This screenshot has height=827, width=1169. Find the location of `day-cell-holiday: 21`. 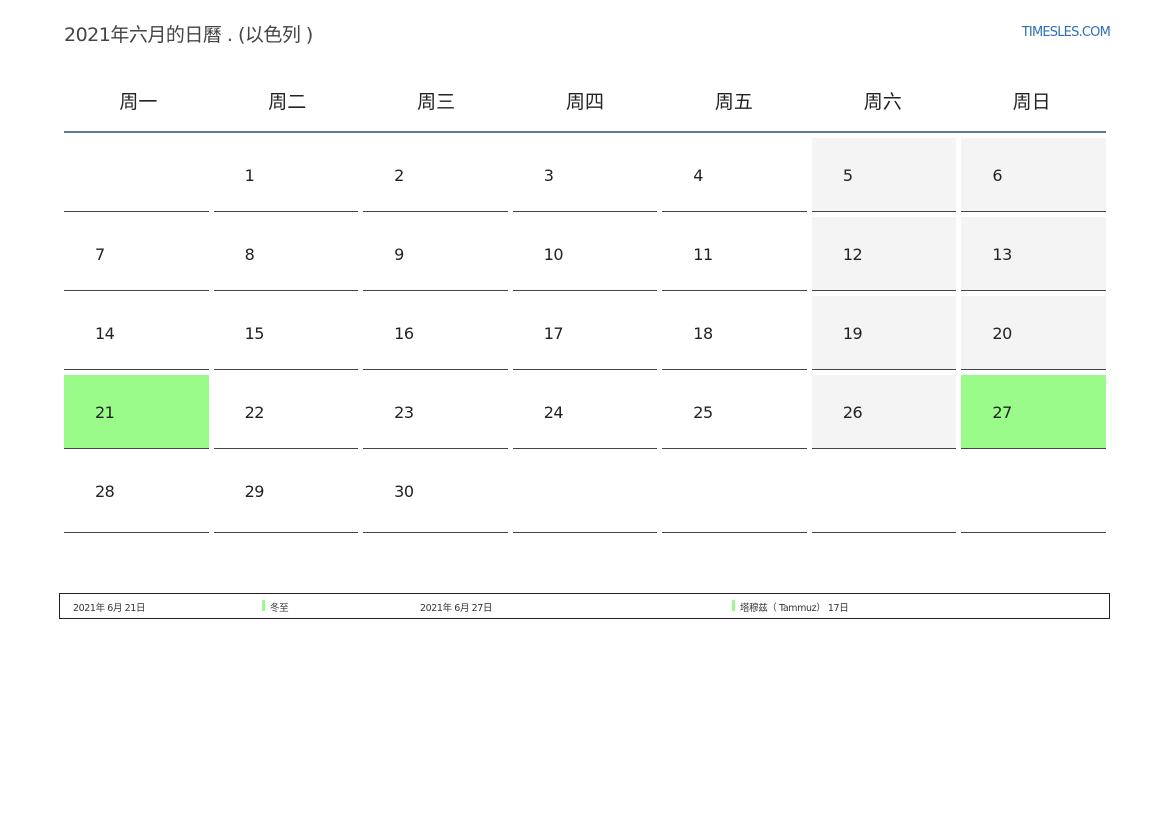

day-cell-holiday: 21 is located at coordinates (136, 412).